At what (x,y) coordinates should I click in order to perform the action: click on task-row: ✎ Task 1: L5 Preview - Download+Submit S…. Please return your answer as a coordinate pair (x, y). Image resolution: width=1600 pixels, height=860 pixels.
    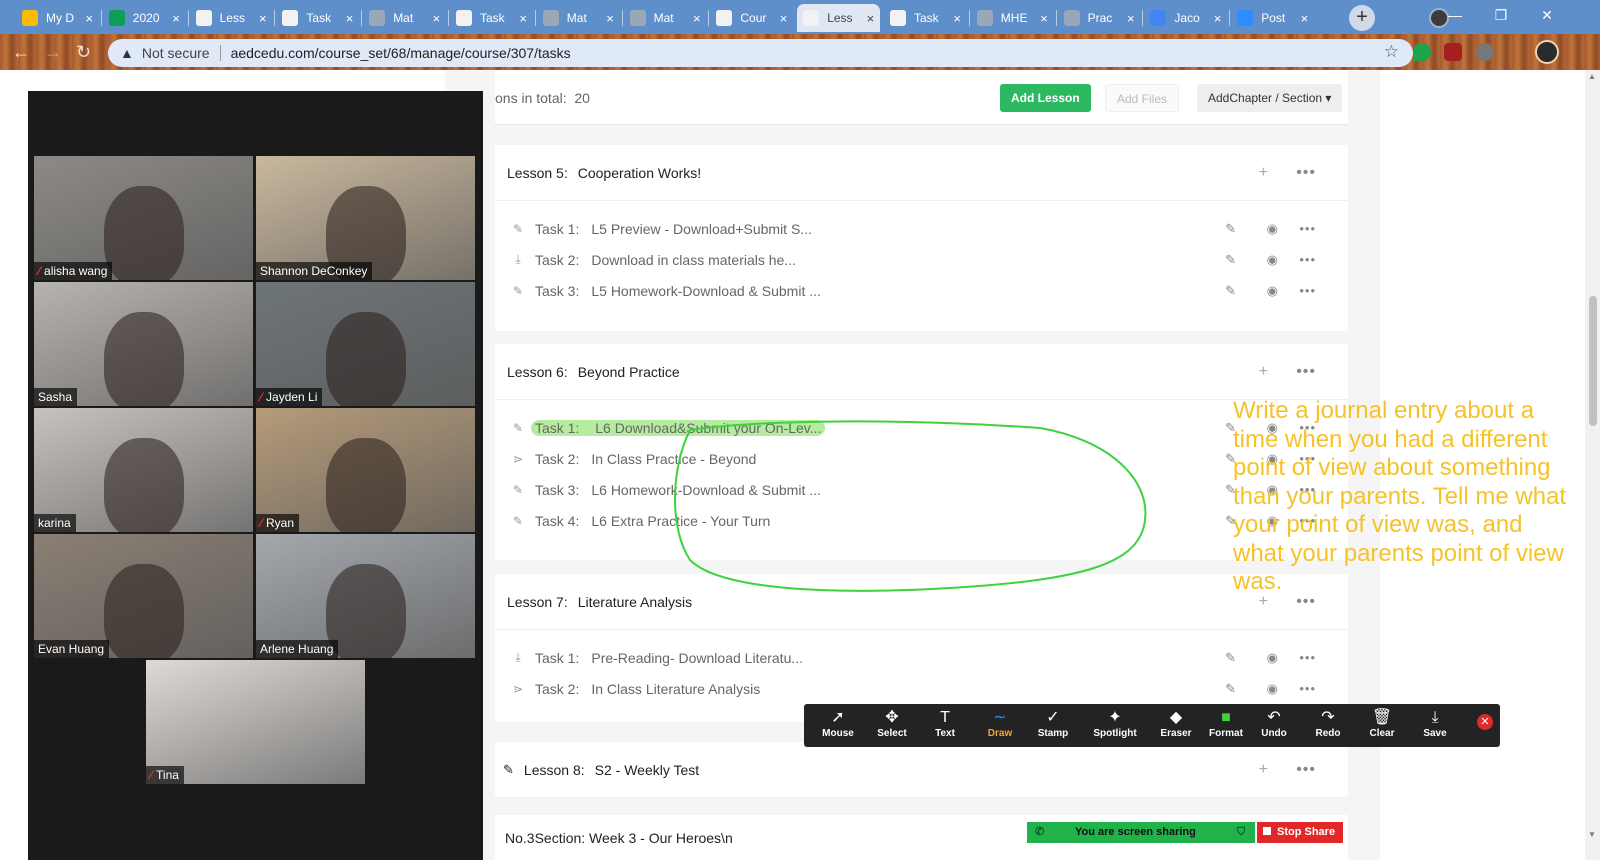
    Looking at the image, I should click on (921, 228).